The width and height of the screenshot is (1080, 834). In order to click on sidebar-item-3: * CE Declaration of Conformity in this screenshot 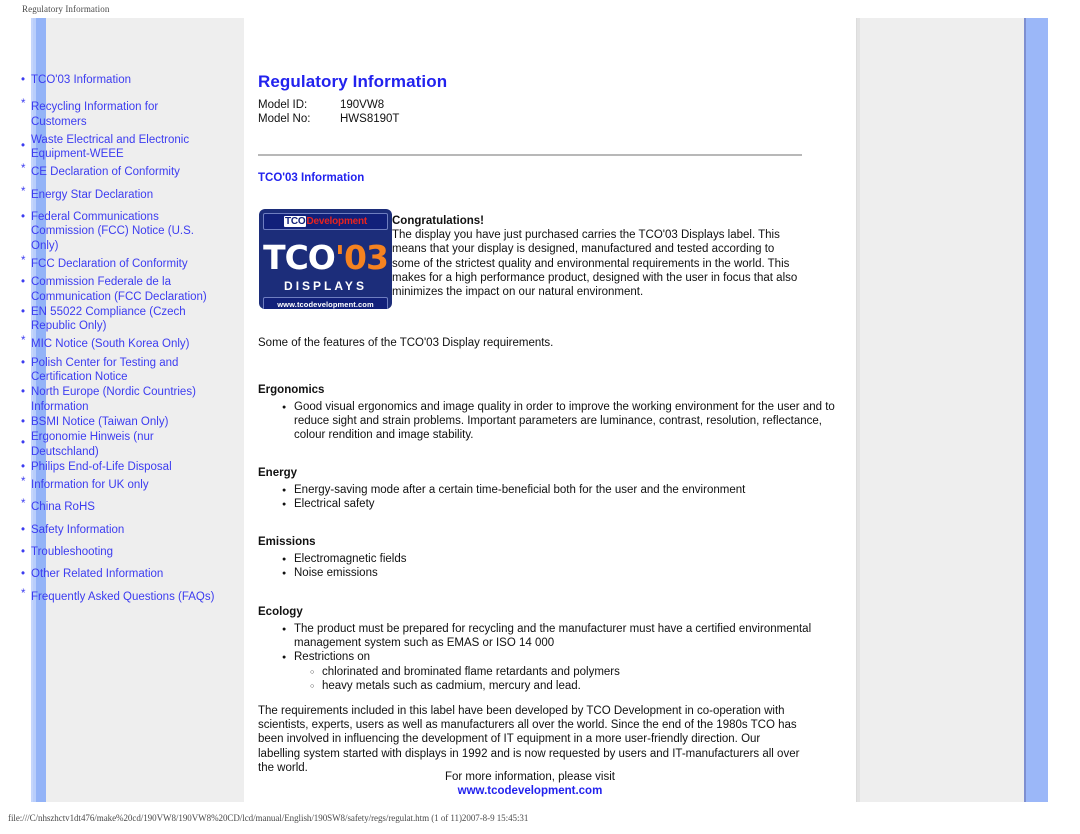, I will do `click(118, 171)`.